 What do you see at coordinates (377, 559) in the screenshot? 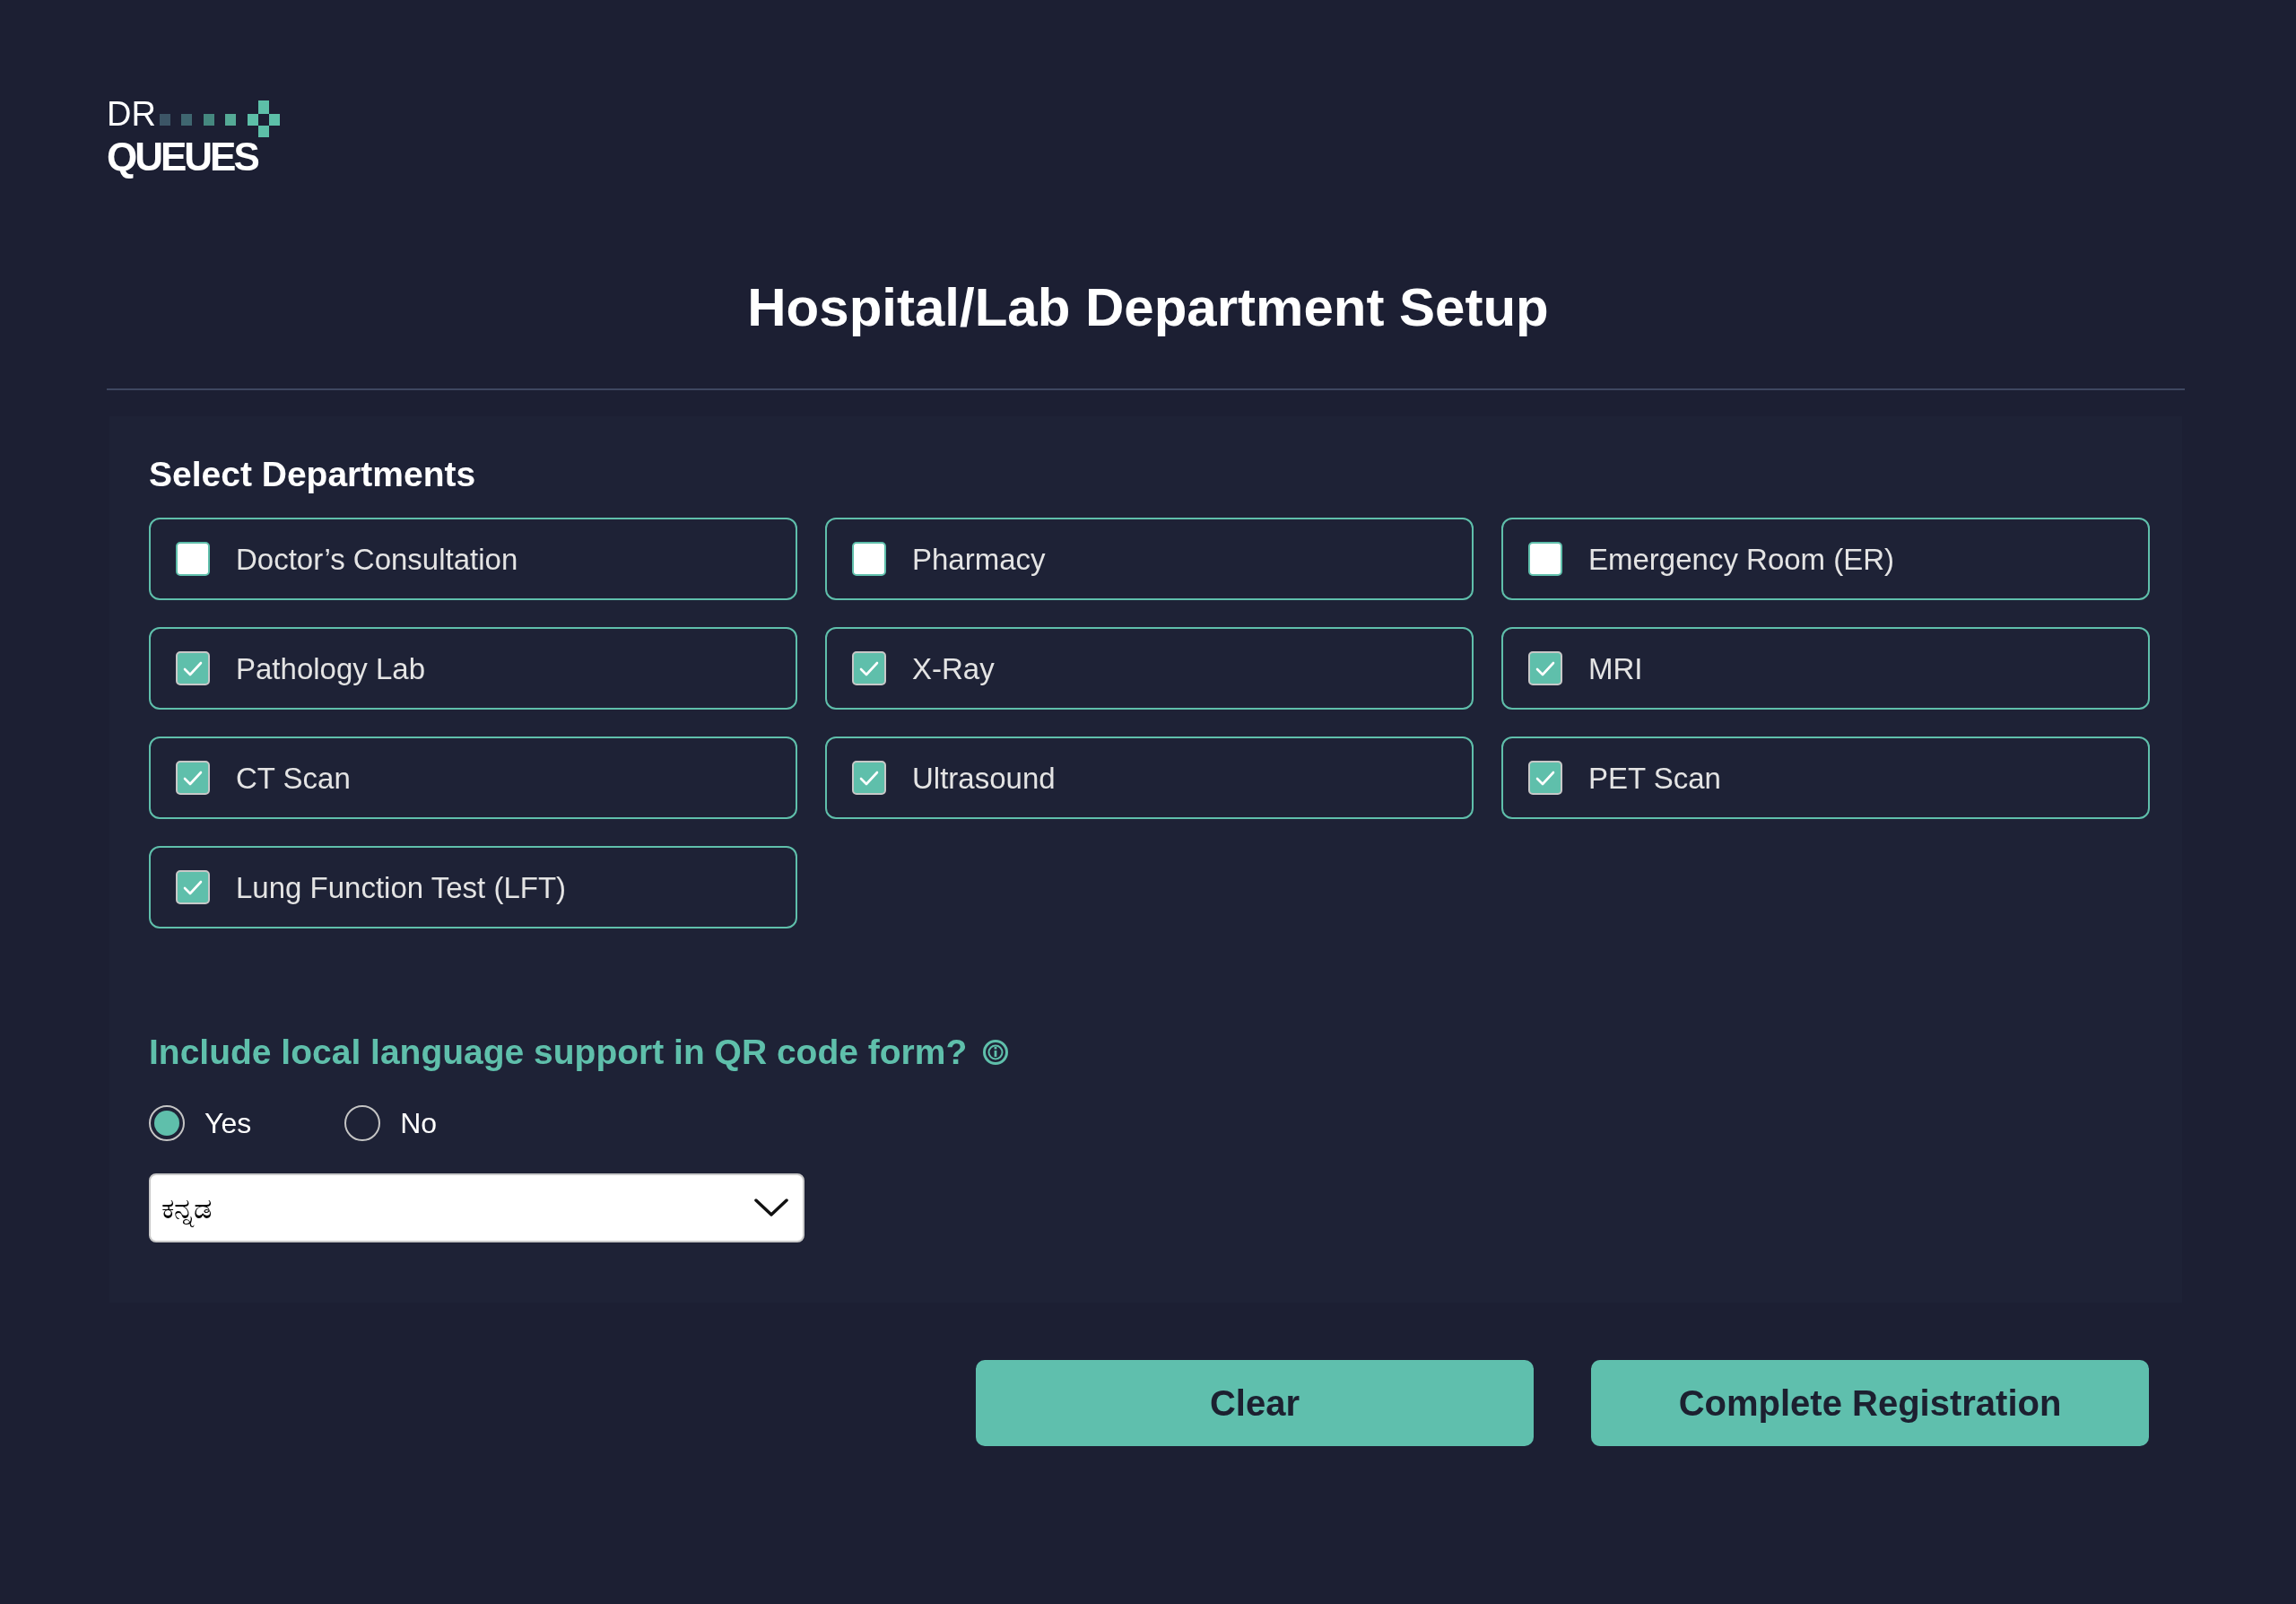
I see `department-label: Doctor’s Consultation` at bounding box center [377, 559].